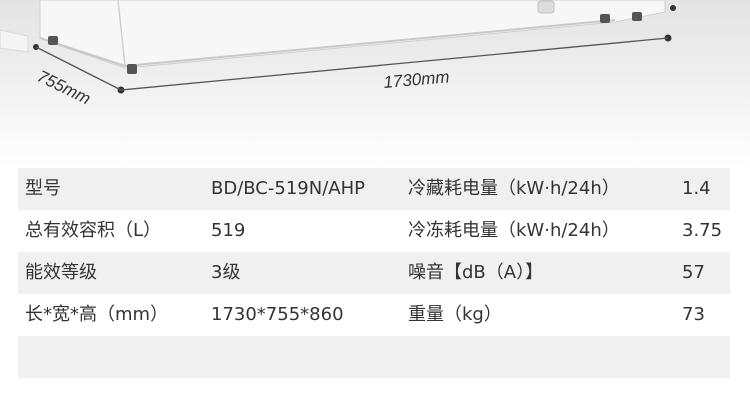 The width and height of the screenshot is (750, 400). What do you see at coordinates (374, 189) in the screenshot?
I see `spec-row: 型号 BD/BC-519N/AHP 冷藏耗电量（kW·h/24h） 1.4` at bounding box center [374, 189].